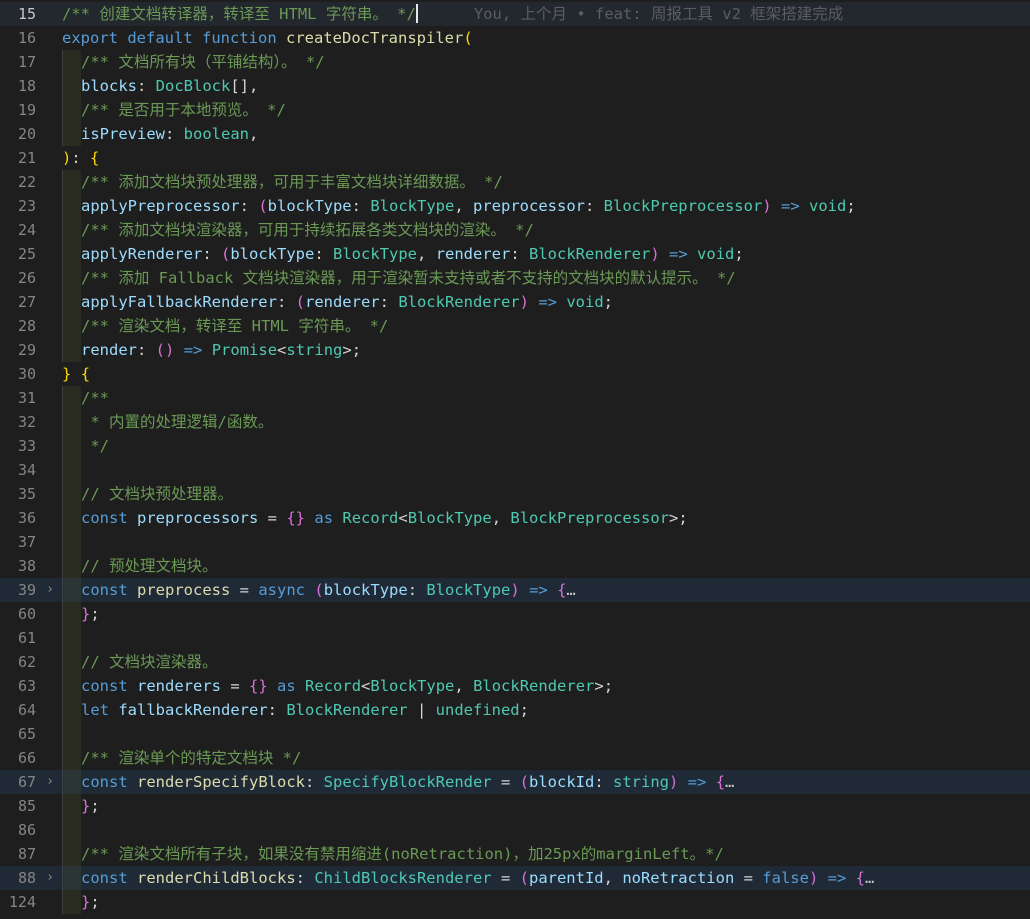  I want to click on code-content: // 文档块预处理器。, so click(546, 494).